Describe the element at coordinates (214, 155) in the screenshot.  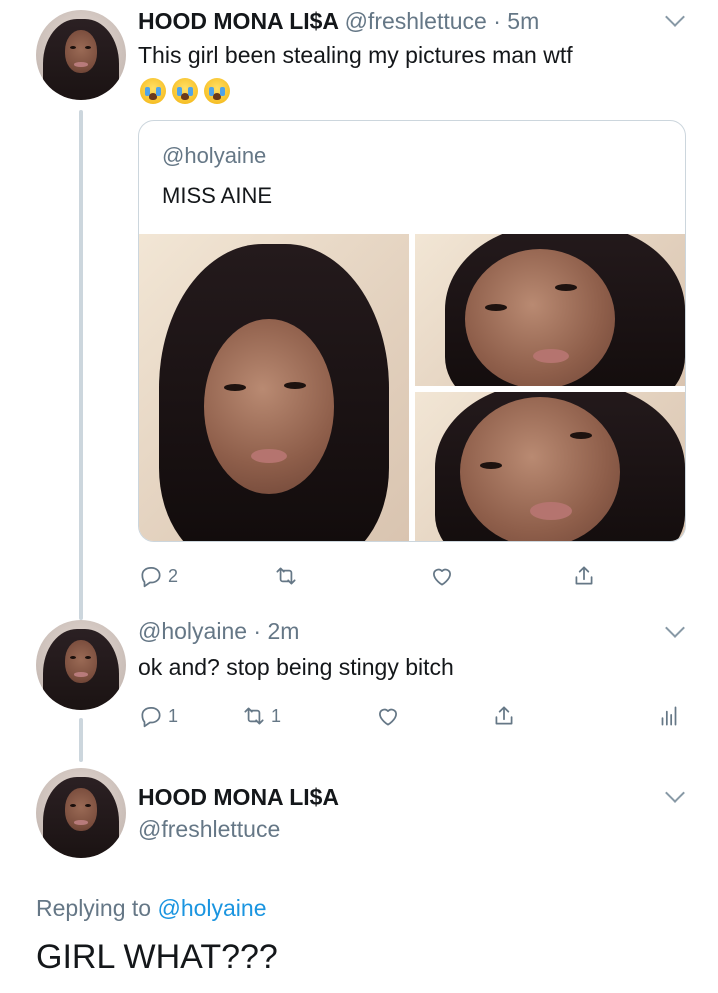
I see `quoted-handle: @holyaine` at that location.